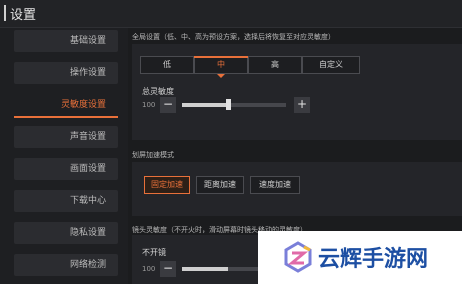 The image size is (462, 284). I want to click on watermark: 云辉手游网, so click(360, 257).